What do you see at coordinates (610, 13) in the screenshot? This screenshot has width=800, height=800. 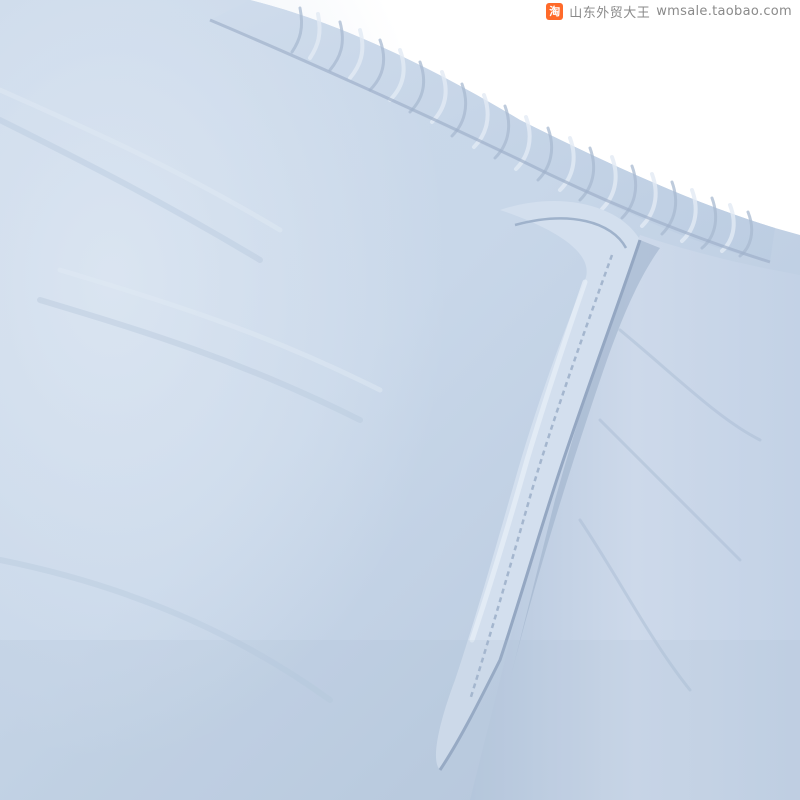 I see `store-name: 山东外贸大王` at bounding box center [610, 13].